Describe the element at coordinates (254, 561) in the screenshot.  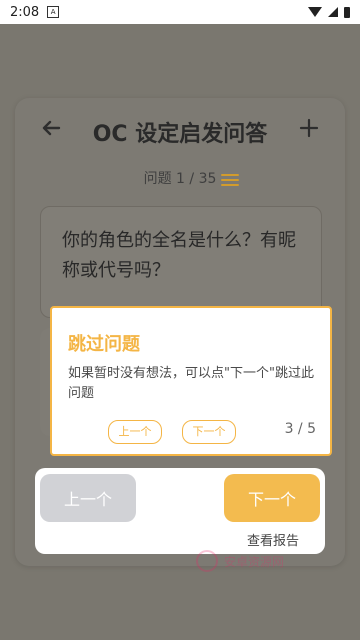
I see `watermark-text: 安卓资源网` at that location.